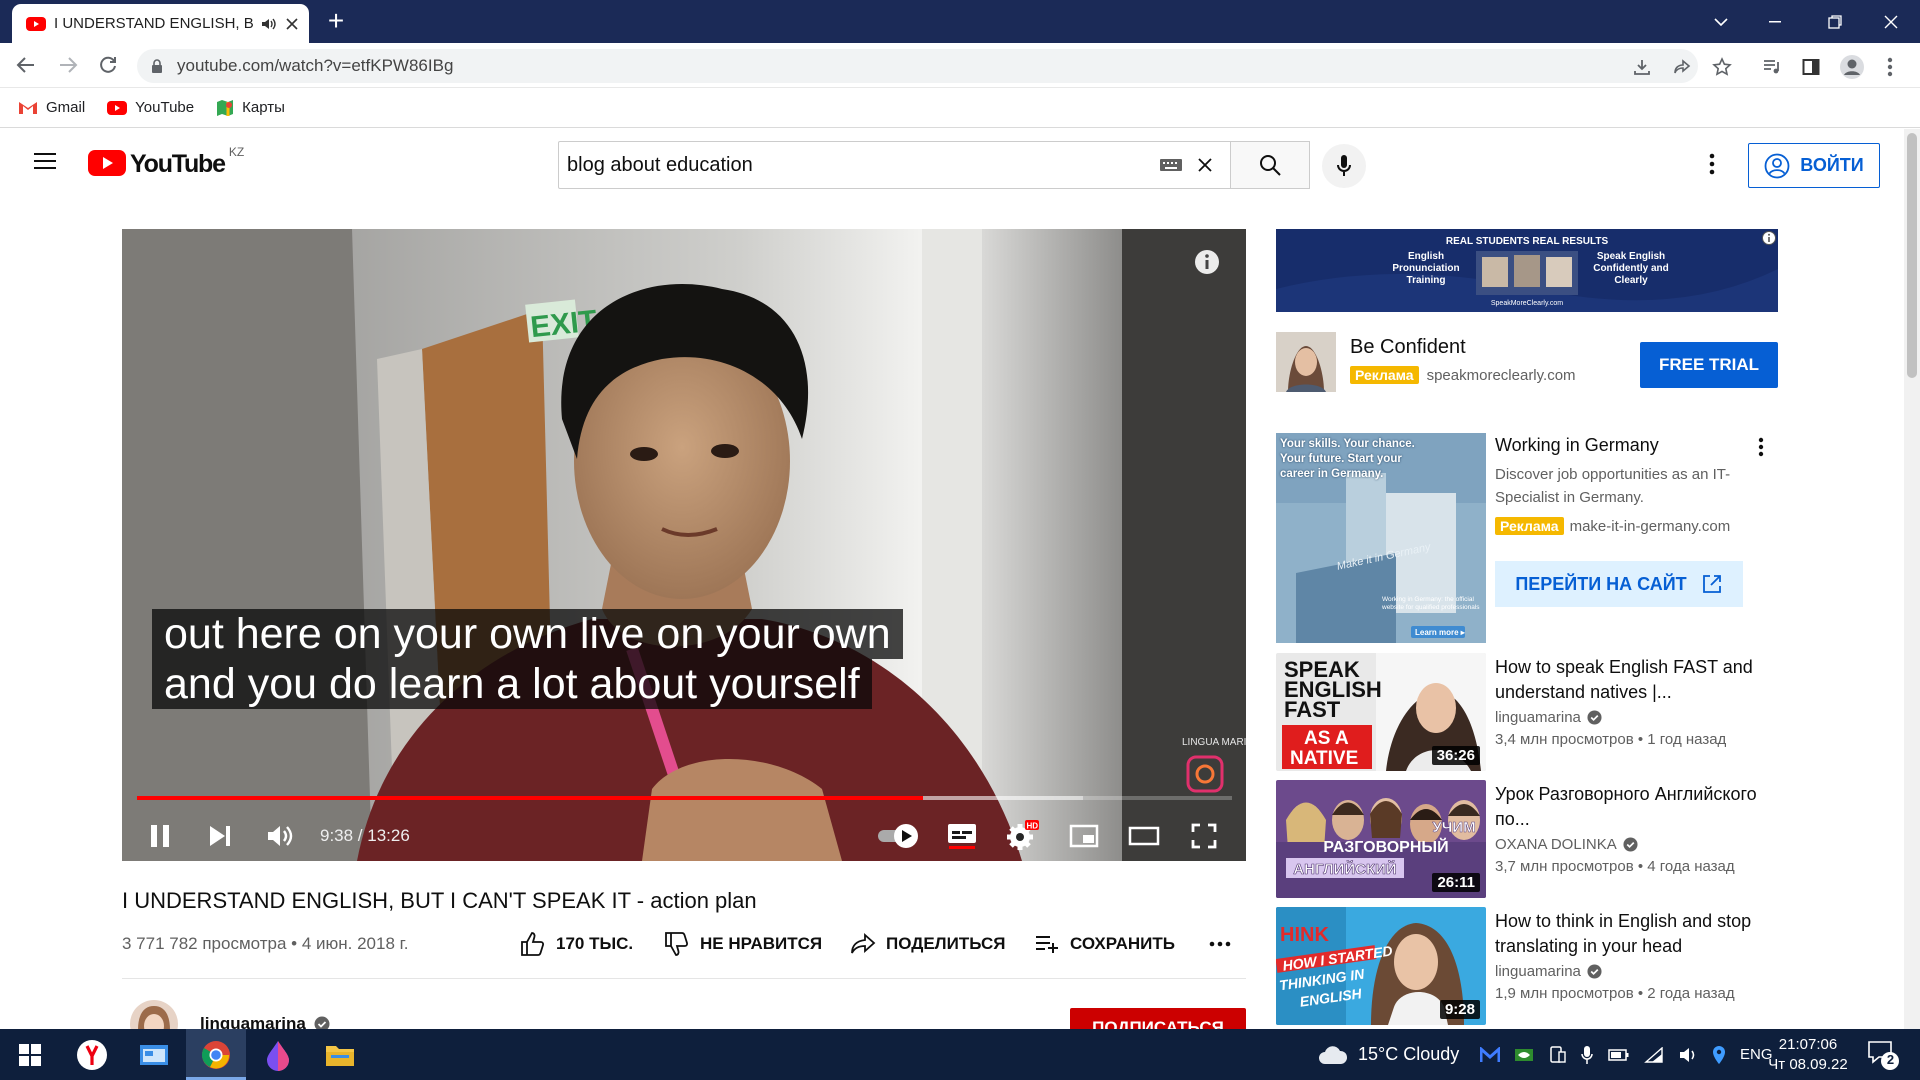 The image size is (1920, 1080). I want to click on back-button, so click(26, 65).